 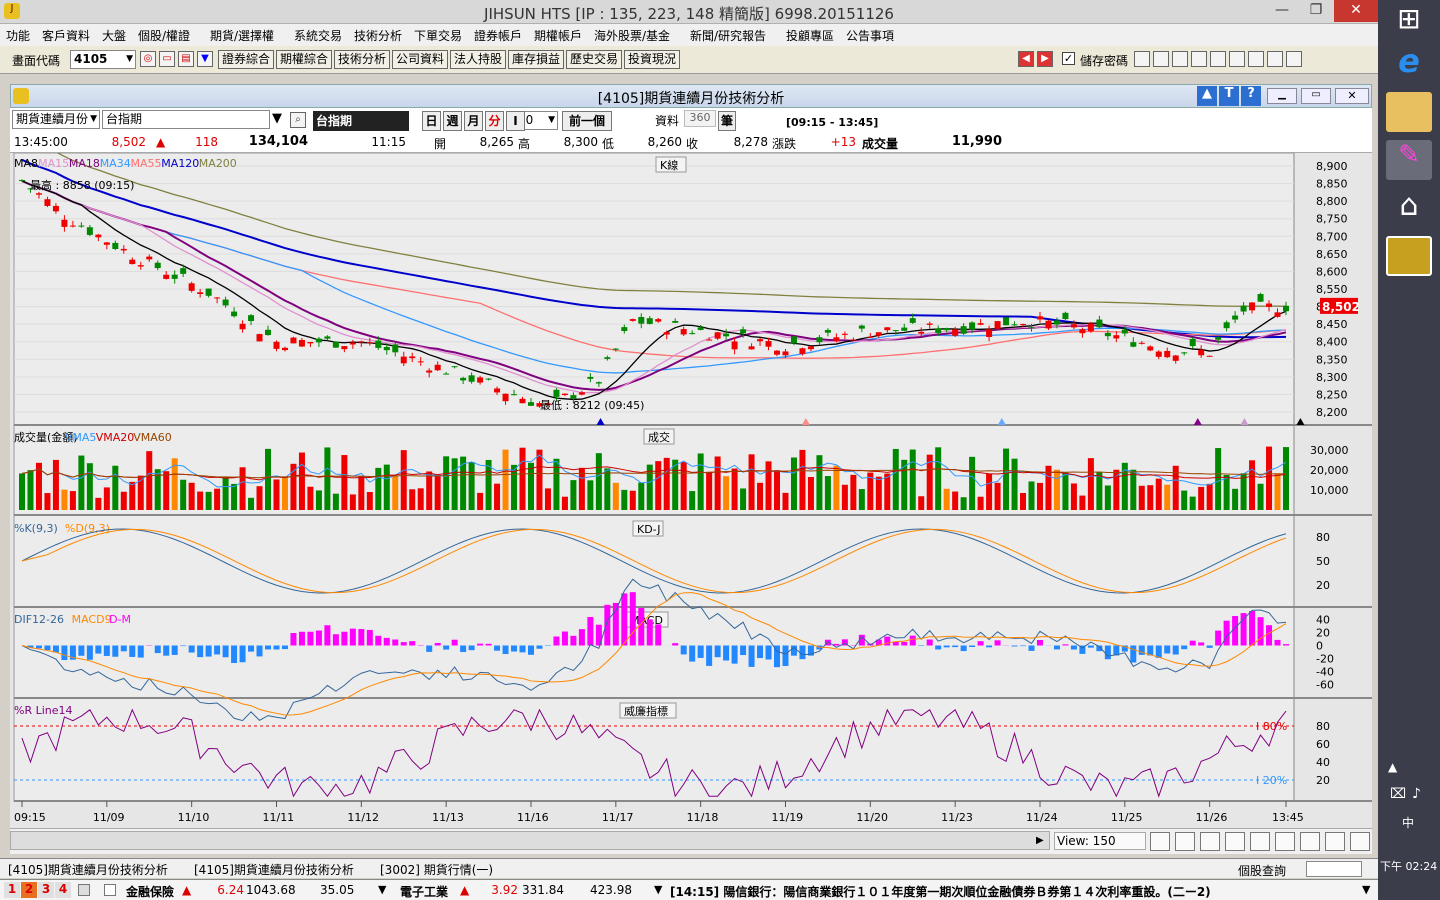 I want to click on print-icon, so click(x=1180, y=59).